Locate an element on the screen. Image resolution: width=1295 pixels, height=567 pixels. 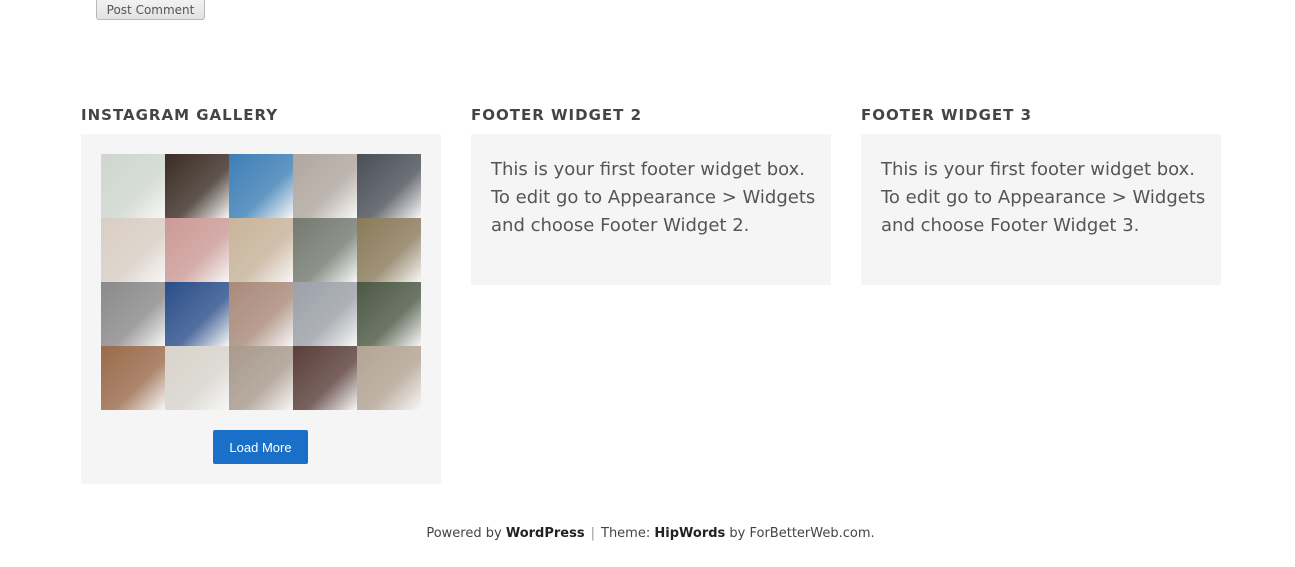
by-author-text: by ForBetterWeb.com. is located at coordinates (802, 533).